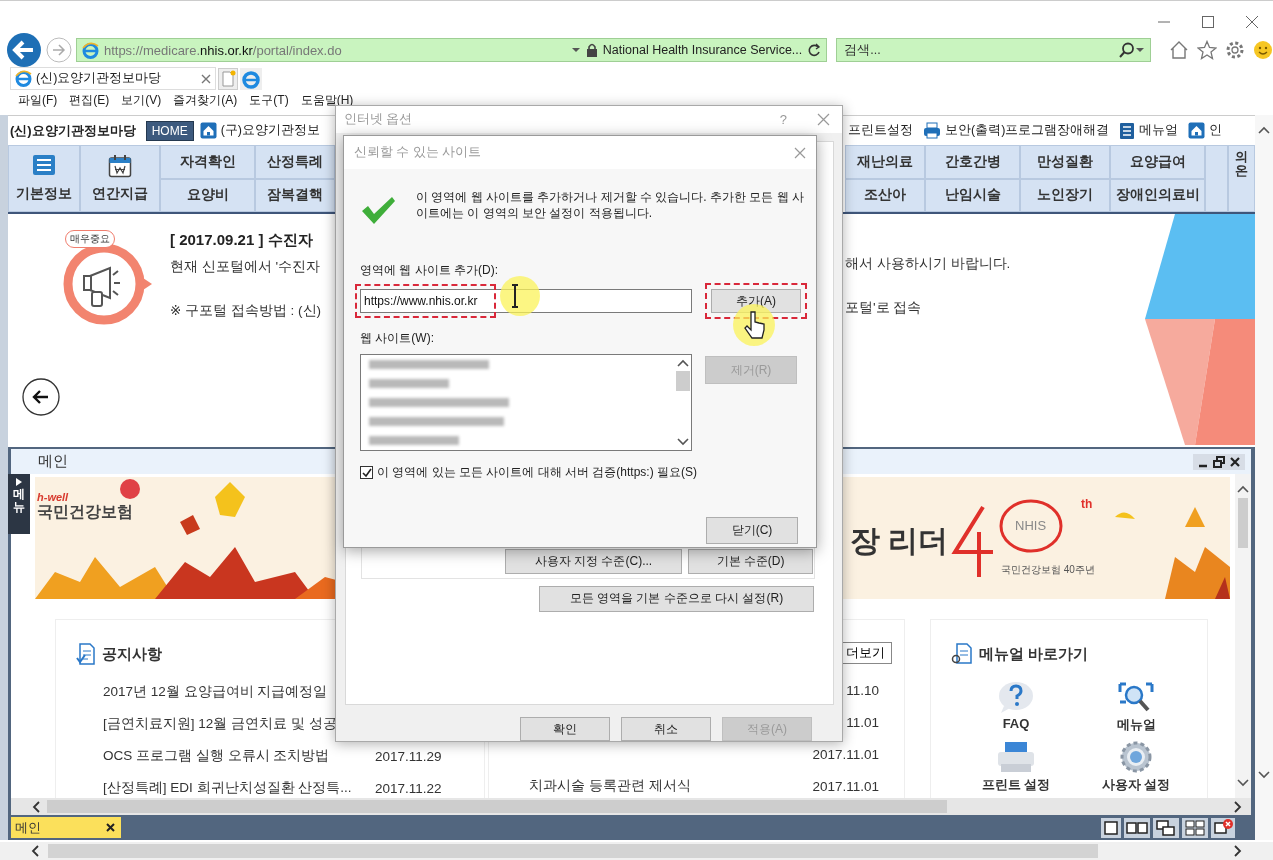  I want to click on menu-item: 파일(F), so click(38, 100).